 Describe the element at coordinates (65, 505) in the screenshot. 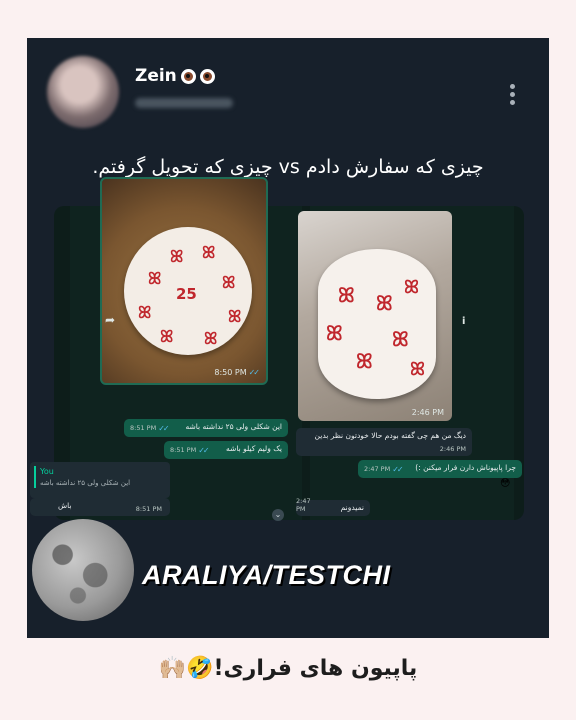

I see `message-text: باش` at that location.